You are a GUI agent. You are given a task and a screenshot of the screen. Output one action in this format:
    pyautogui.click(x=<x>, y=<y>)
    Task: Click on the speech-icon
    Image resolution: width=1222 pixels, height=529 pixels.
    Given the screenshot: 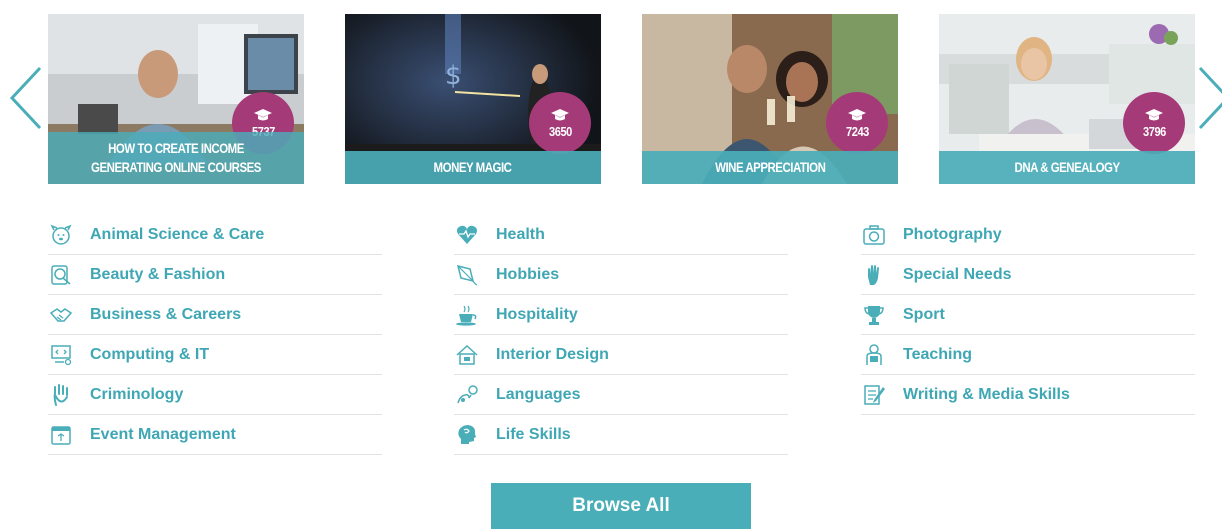 What is the action you would take?
    pyautogui.click(x=467, y=395)
    